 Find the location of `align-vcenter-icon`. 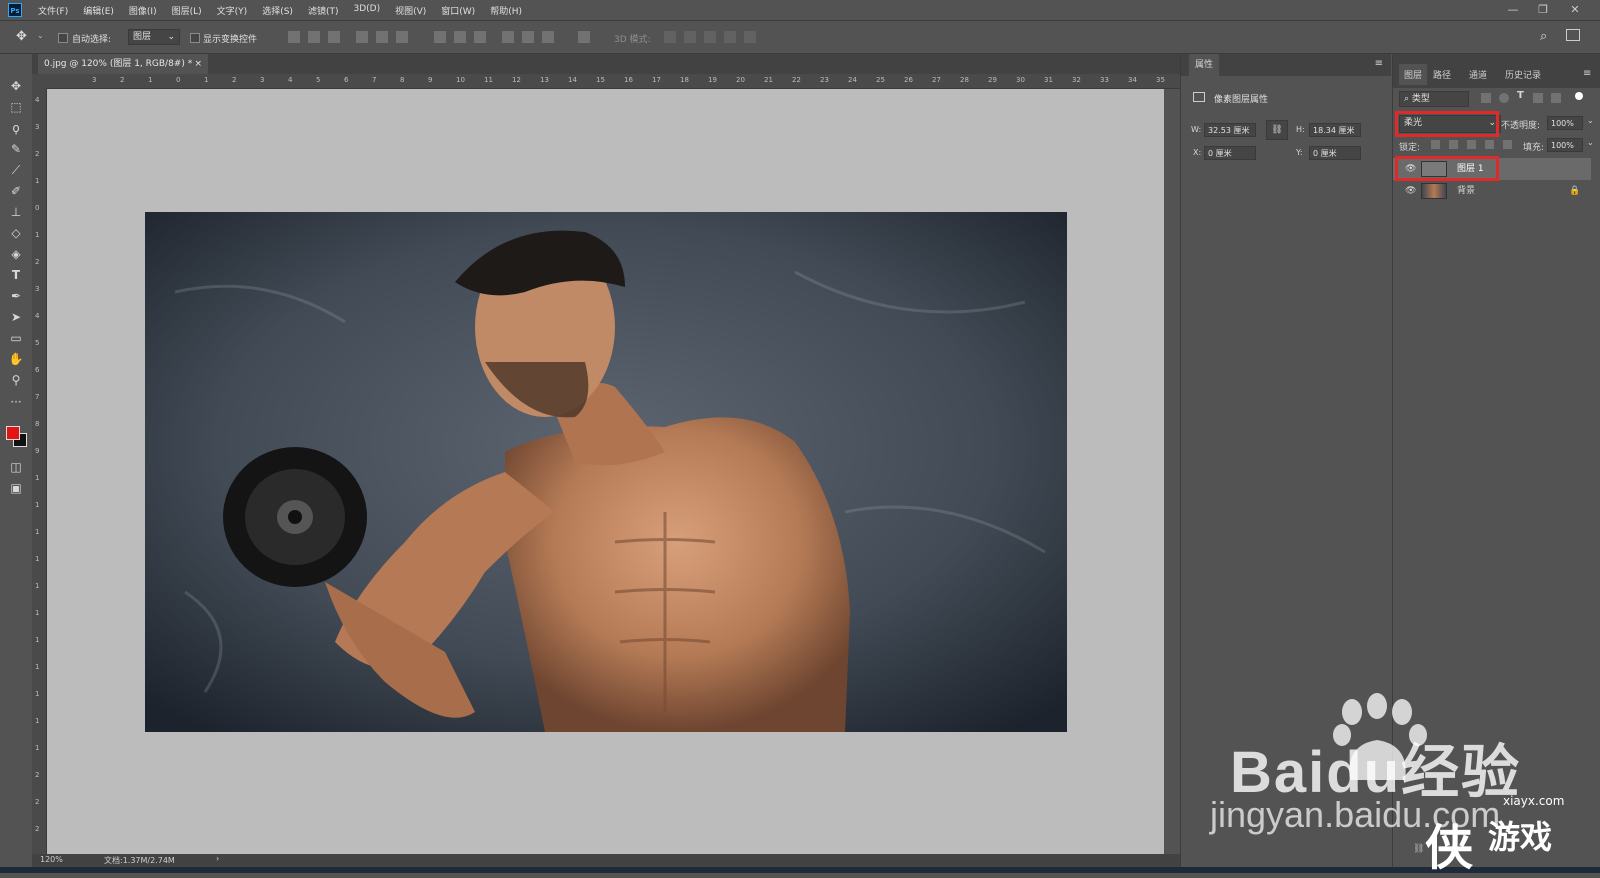

align-vcenter-icon is located at coordinates (314, 37).